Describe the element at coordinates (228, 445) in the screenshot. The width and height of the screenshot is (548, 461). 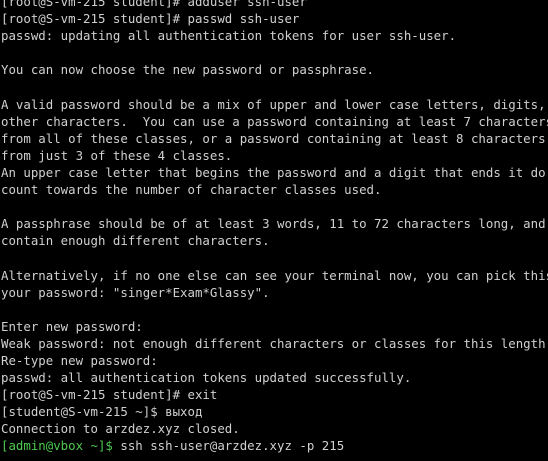
I see `command-text: ssh ssh-user@arzdez.xyz -p 215` at that location.